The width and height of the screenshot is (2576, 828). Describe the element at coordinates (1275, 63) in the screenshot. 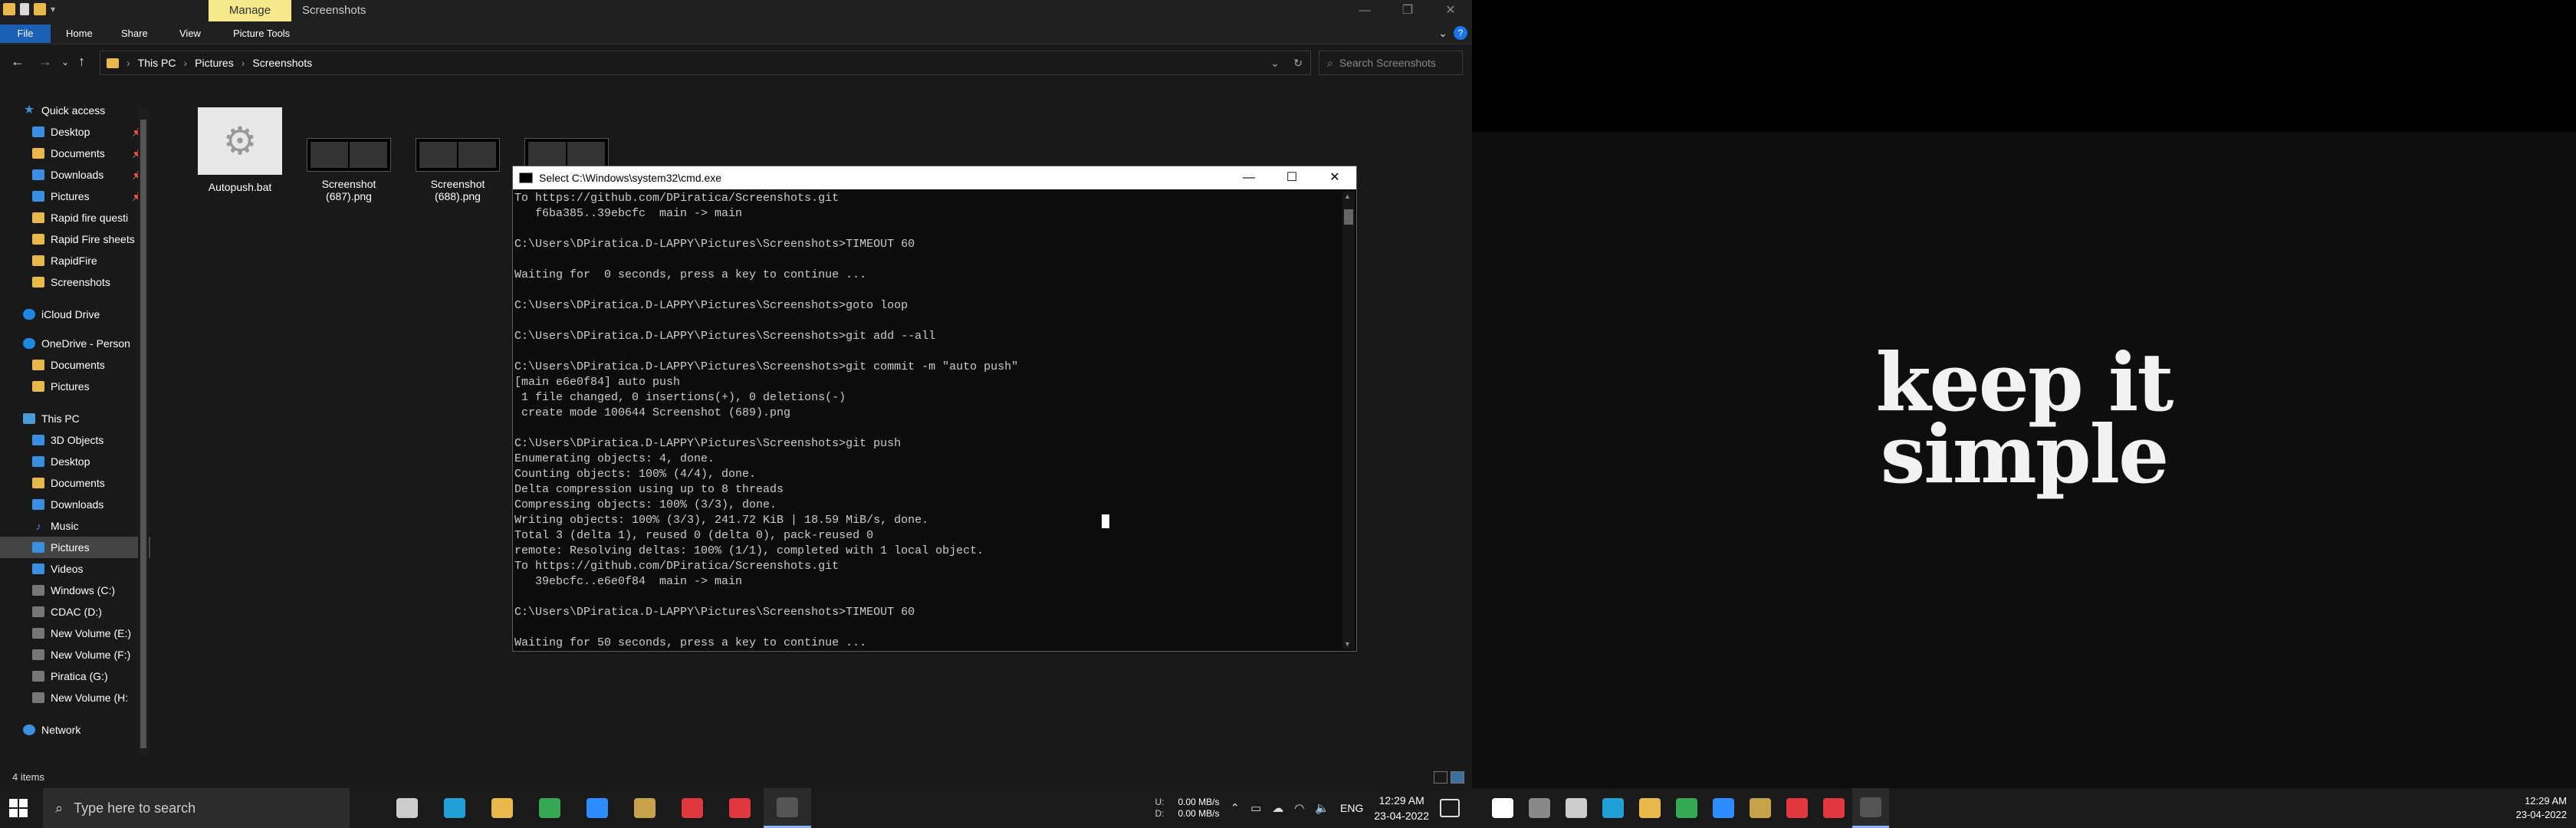

I see `chevron-down-icon: ⌄` at that location.